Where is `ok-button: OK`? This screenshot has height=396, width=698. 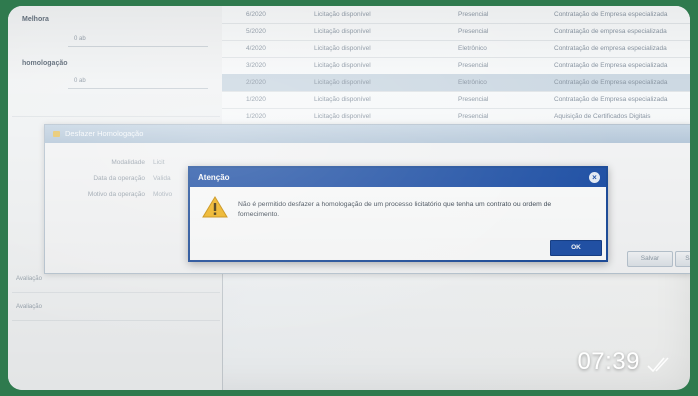
ok-button: OK is located at coordinates (576, 248).